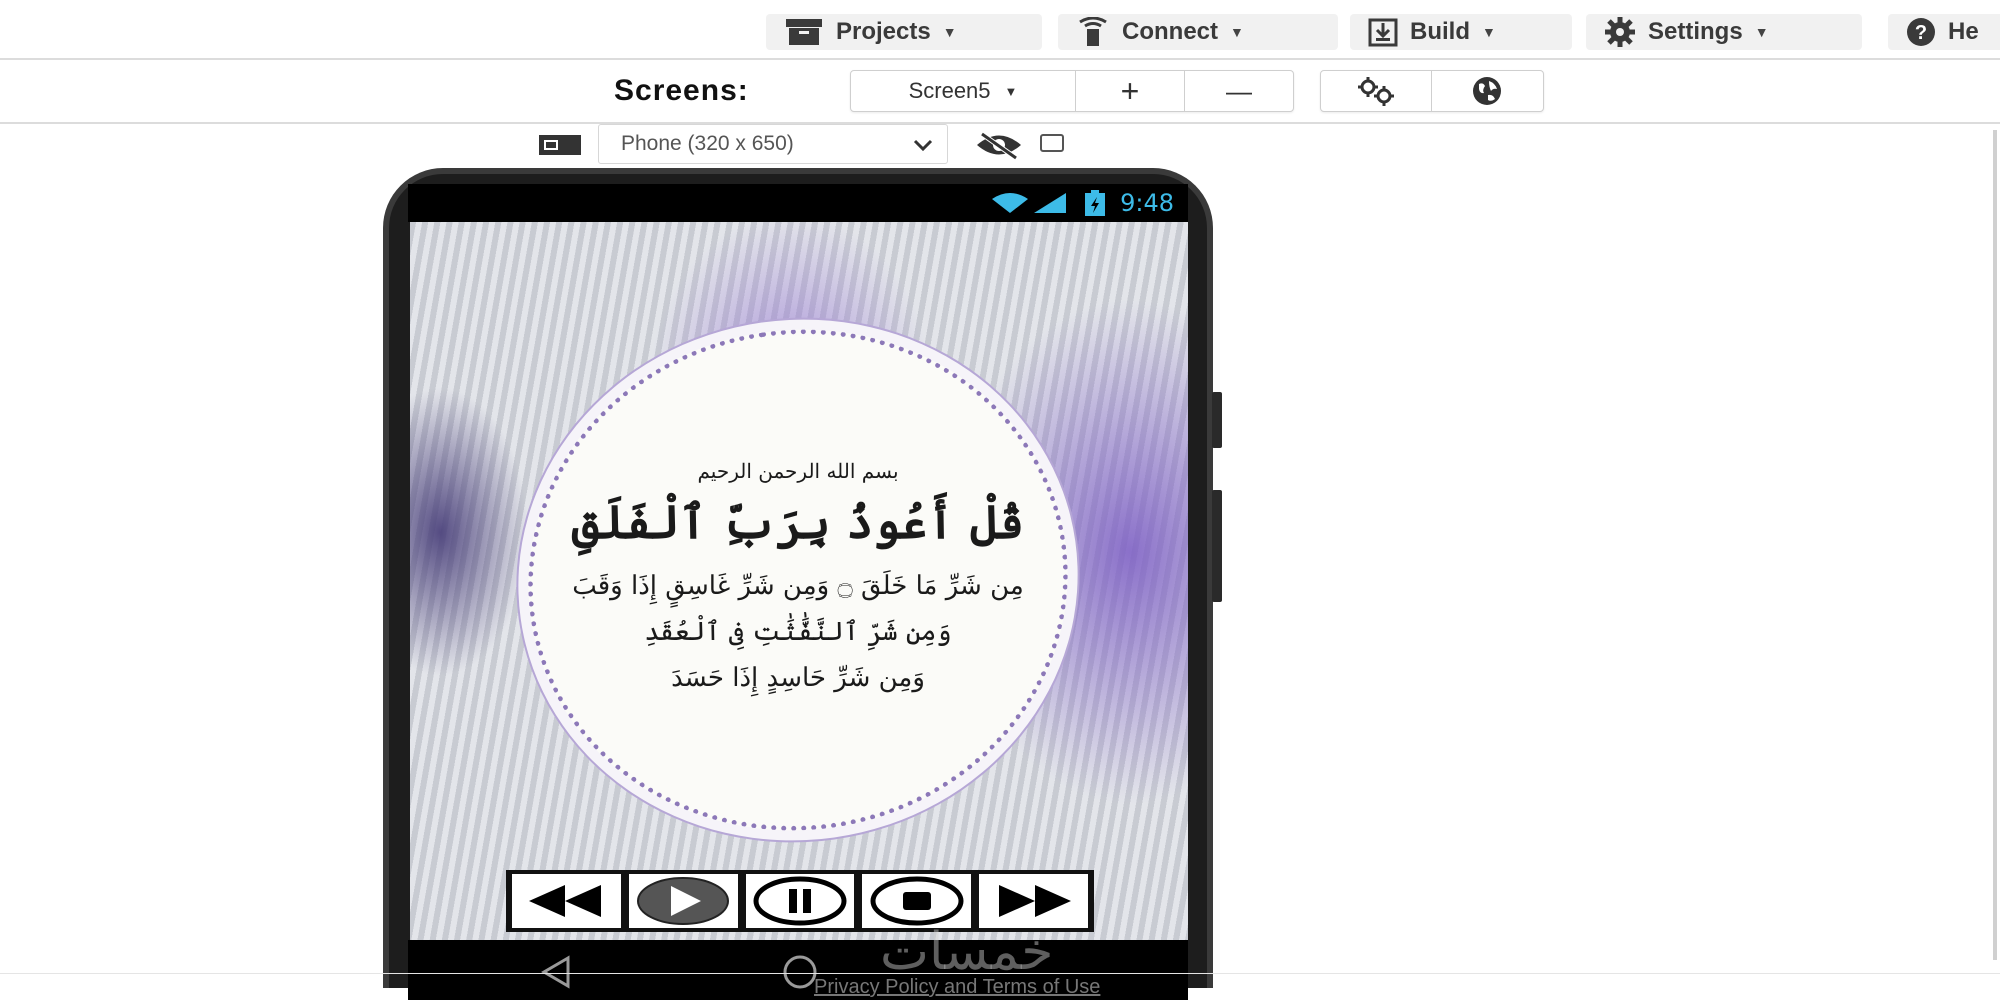 The image size is (2000, 1000). I want to click on build-menu-button: Build ▼, so click(1461, 32).